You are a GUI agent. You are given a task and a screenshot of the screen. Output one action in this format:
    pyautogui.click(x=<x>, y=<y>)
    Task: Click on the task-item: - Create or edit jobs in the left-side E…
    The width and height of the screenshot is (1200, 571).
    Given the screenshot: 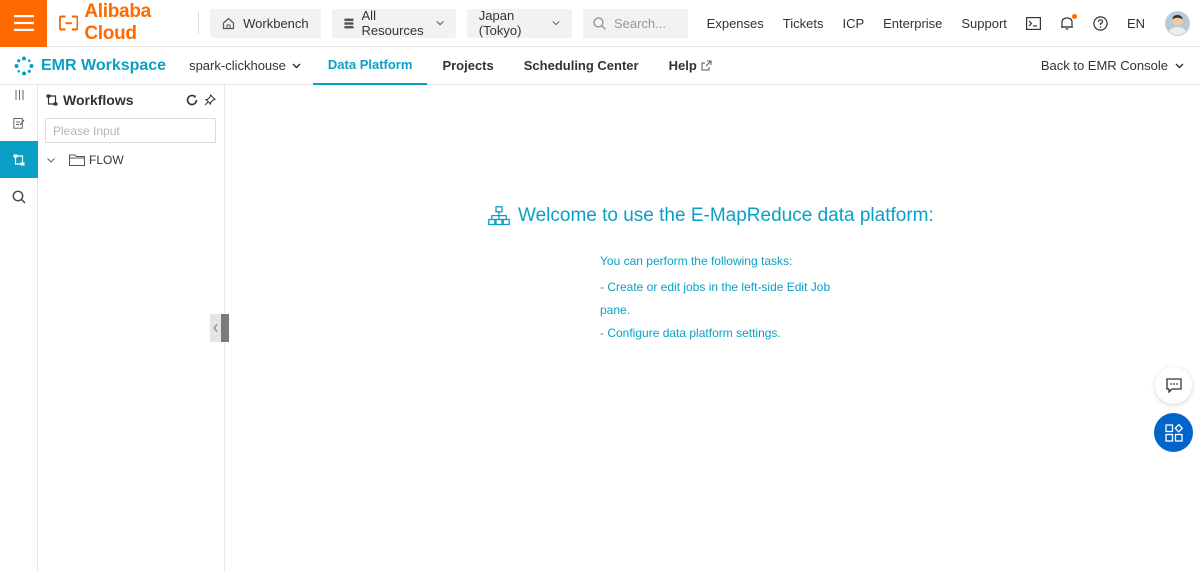 What is the action you would take?
    pyautogui.click(x=715, y=298)
    